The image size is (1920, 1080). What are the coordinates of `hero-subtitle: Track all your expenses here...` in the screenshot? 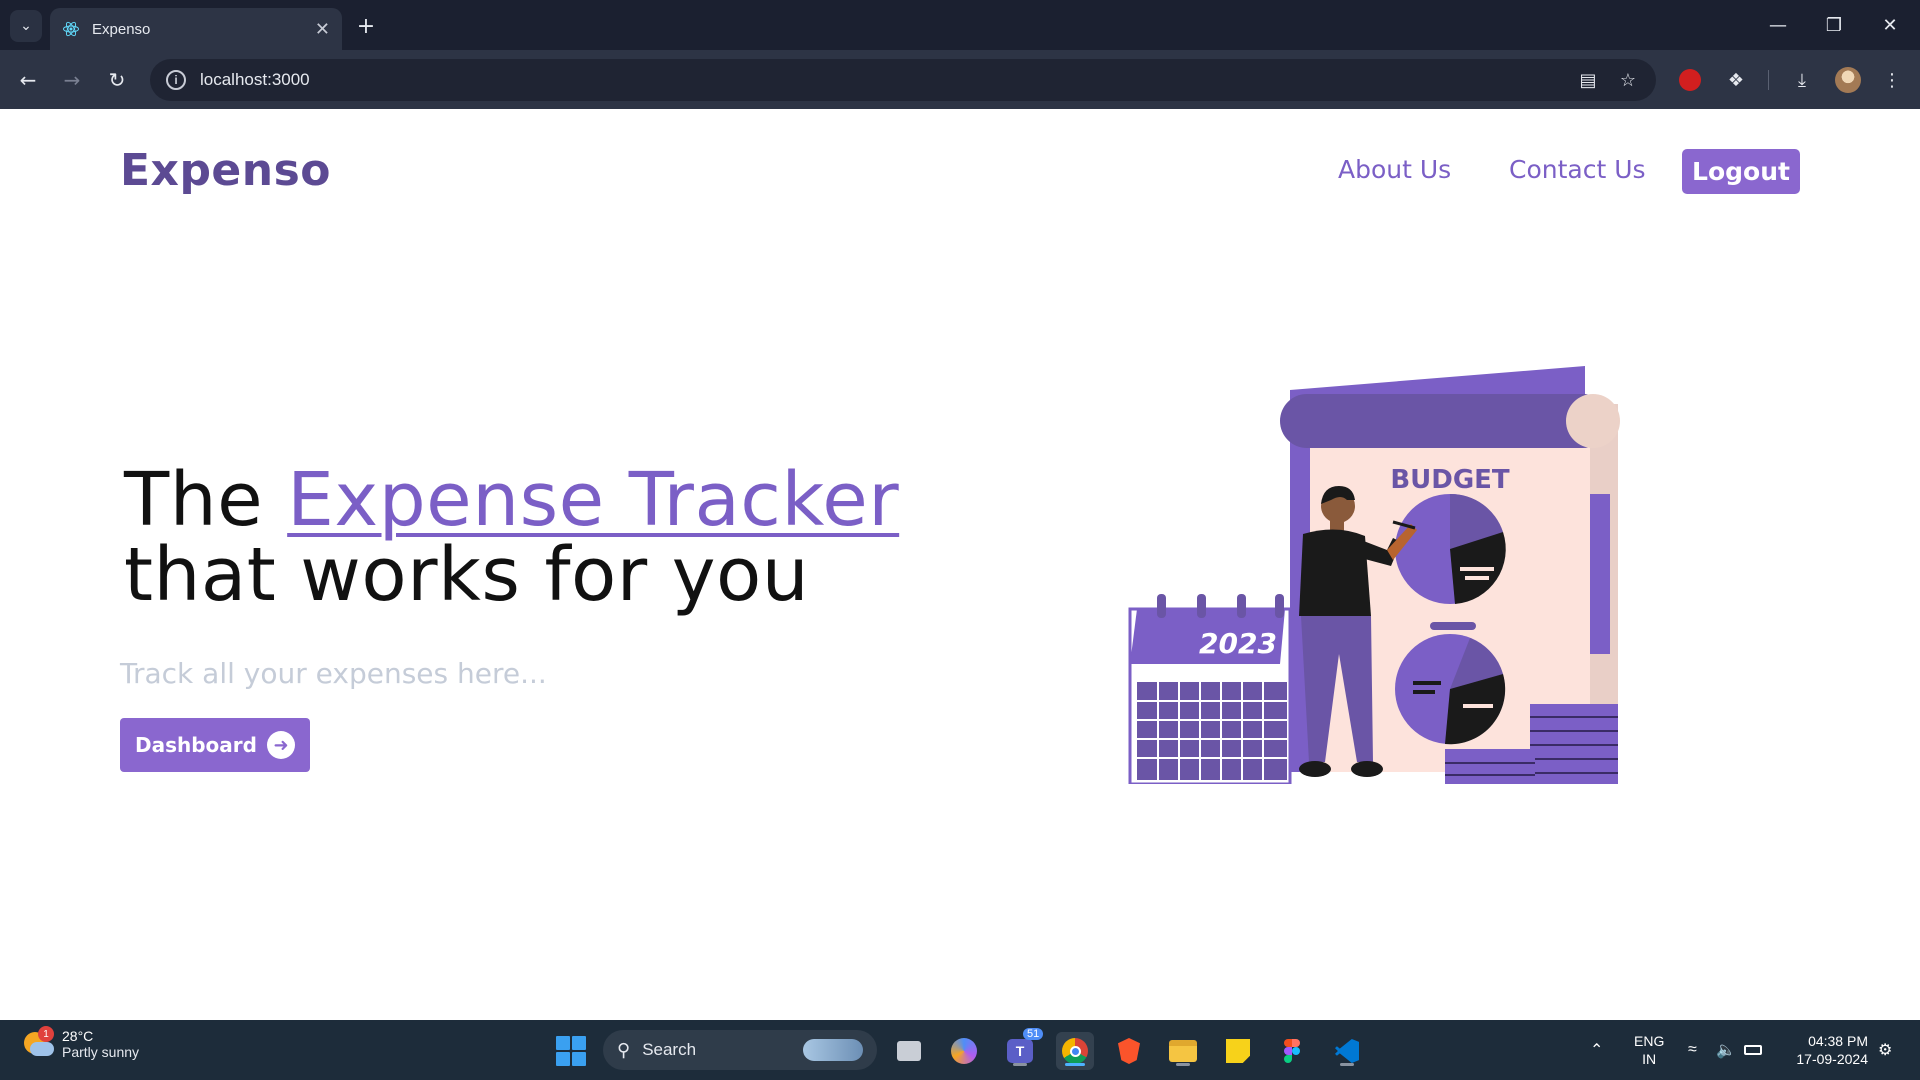 It's located at (333, 673).